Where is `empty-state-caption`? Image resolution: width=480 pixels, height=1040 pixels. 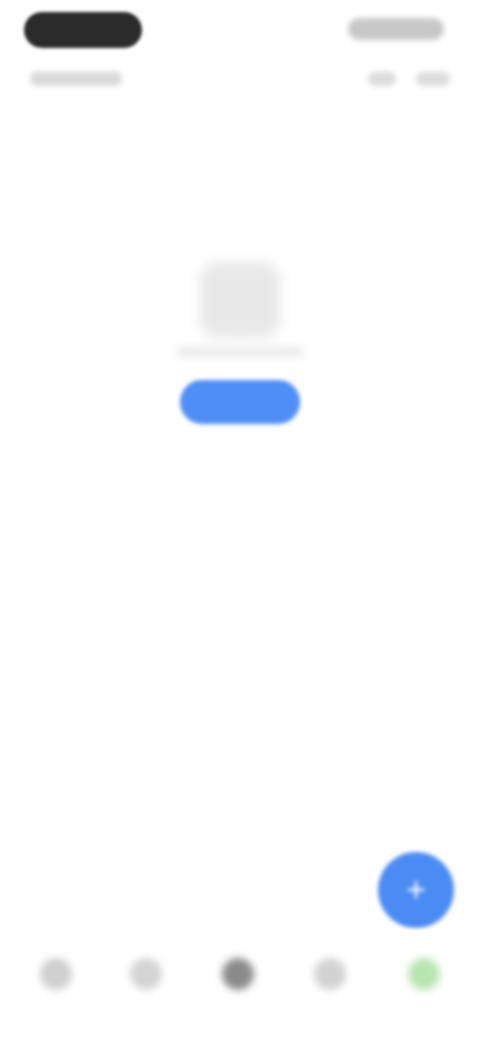 empty-state-caption is located at coordinates (240, 352).